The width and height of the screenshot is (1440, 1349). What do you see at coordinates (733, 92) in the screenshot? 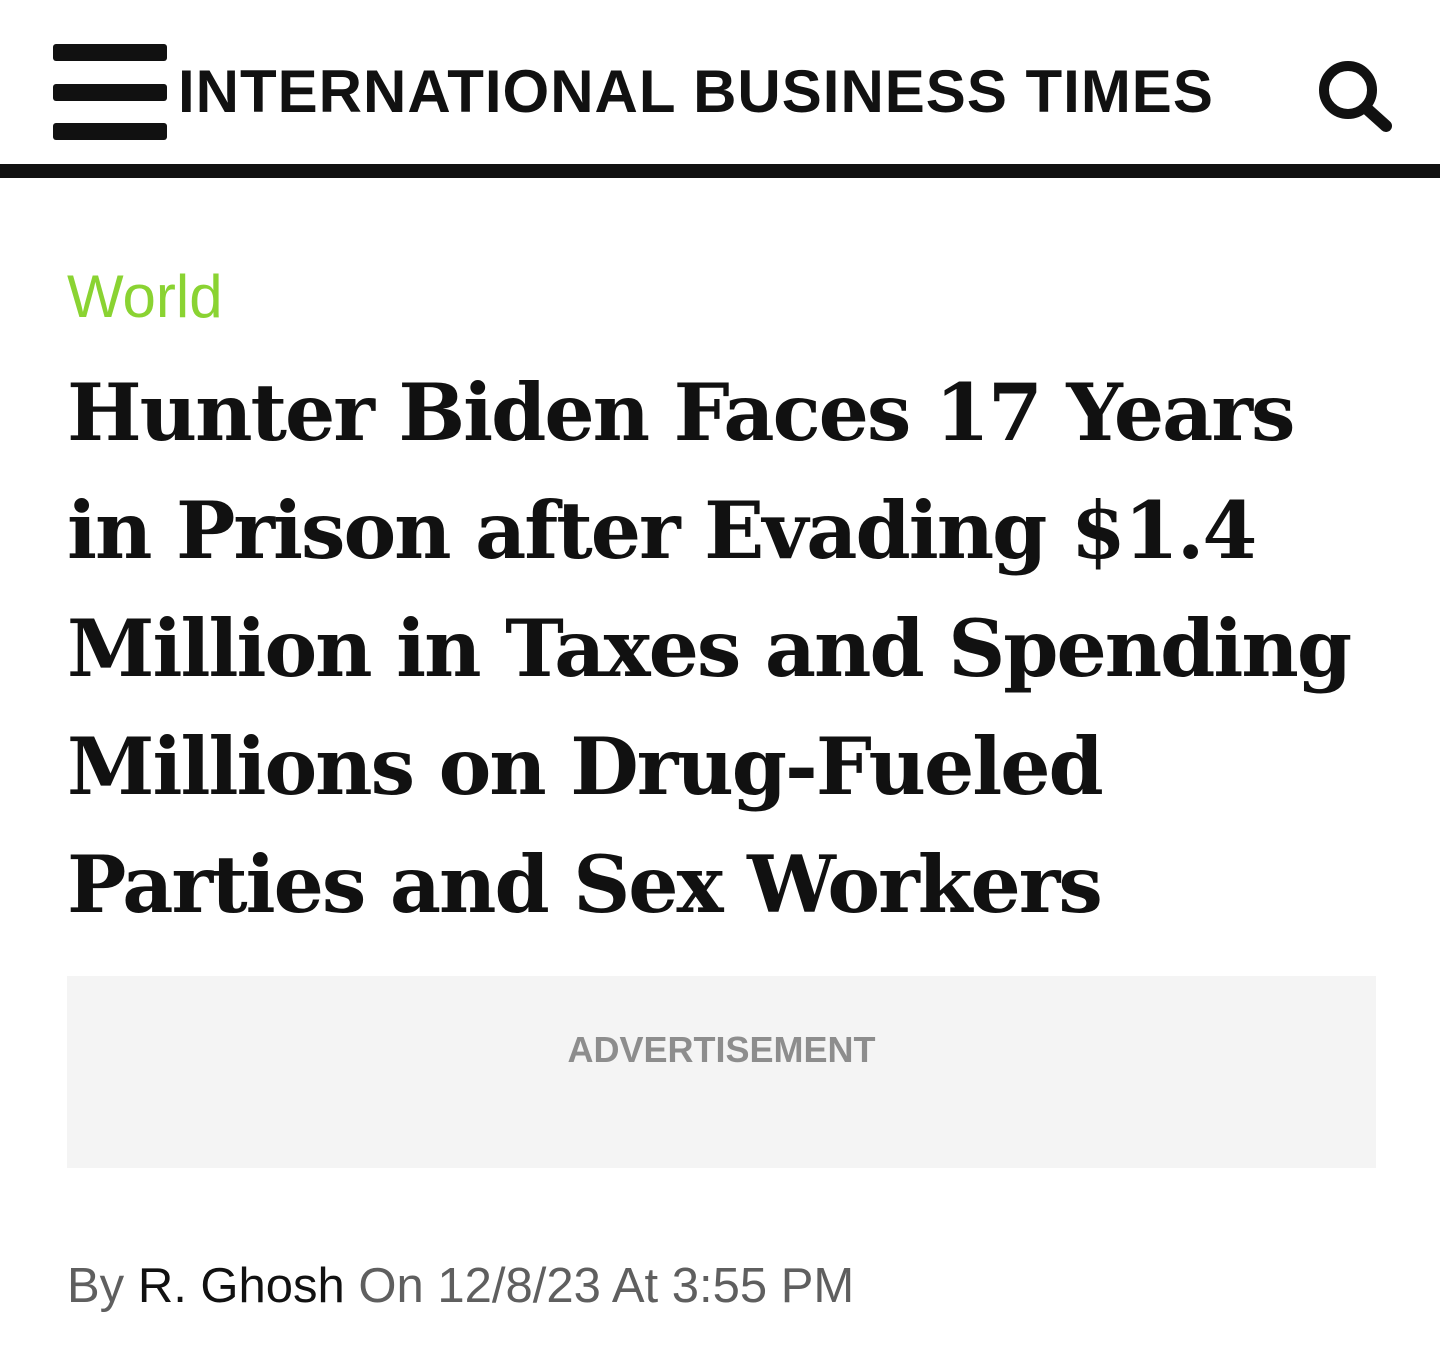
I see `site-brand: INTERNATIONAL BUSINESS TIMES` at bounding box center [733, 92].